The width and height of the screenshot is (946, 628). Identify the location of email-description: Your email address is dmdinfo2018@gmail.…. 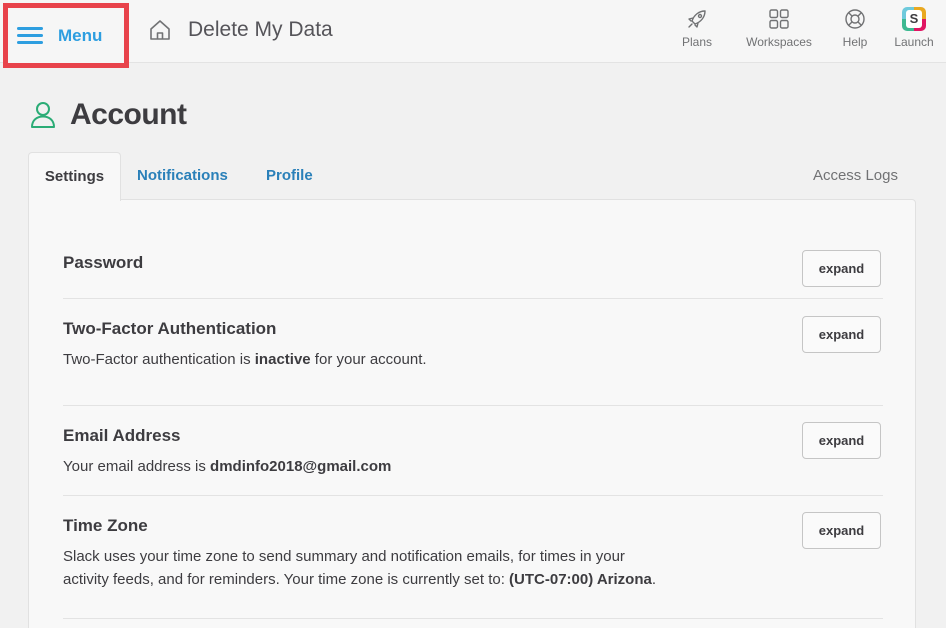
(227, 466).